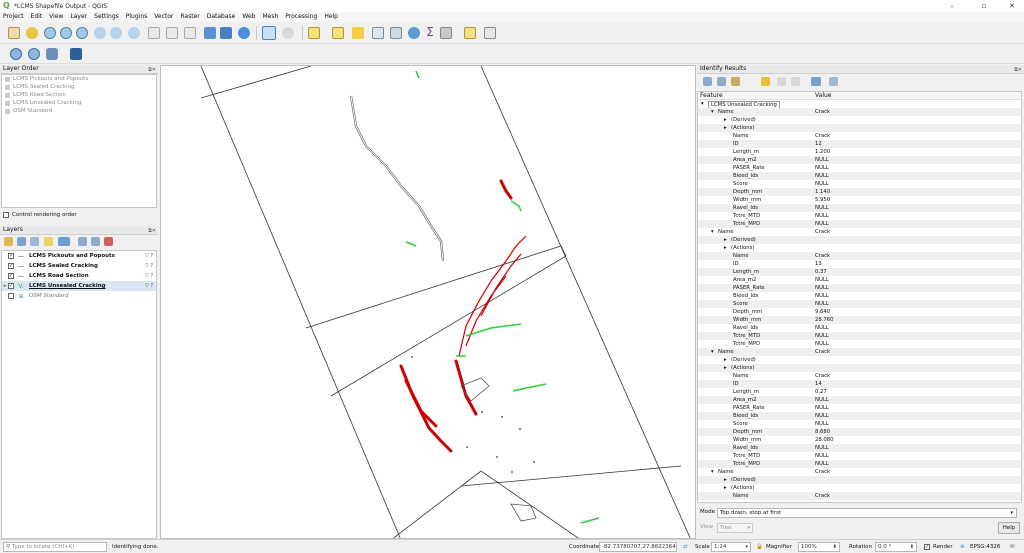 This screenshot has height=553, width=1024. I want to click on measure-line-icon, so click(446, 33).